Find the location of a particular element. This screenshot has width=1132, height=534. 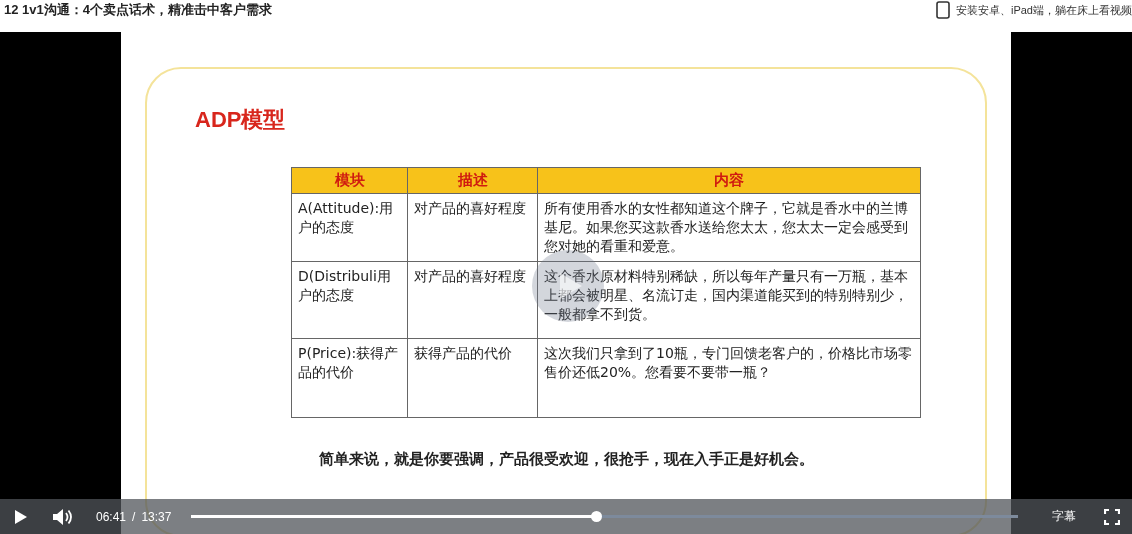

table-cell: 获得产品的代价 is located at coordinates (472, 378).